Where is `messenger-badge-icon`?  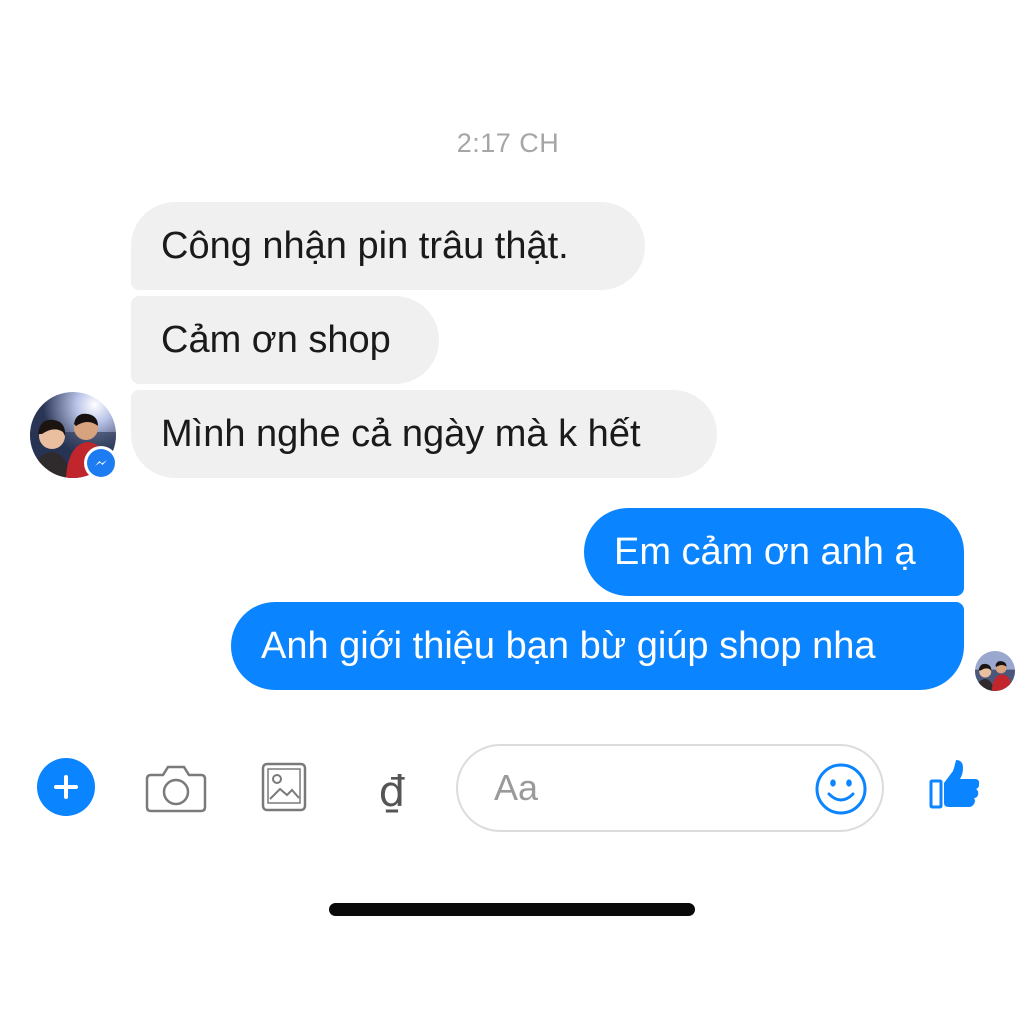
messenger-badge-icon is located at coordinates (101, 463).